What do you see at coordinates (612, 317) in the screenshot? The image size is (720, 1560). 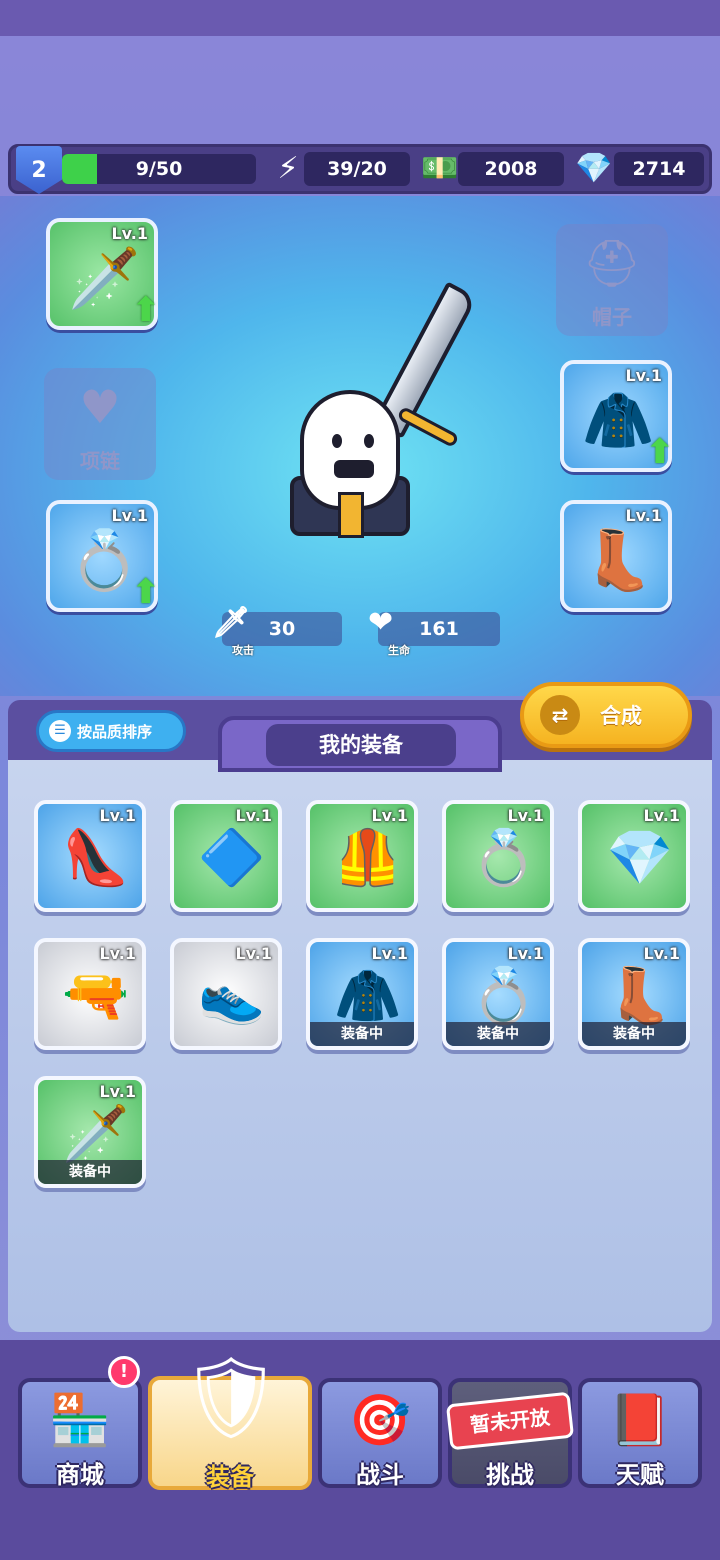 I see `slot-hat-label: 帽子` at bounding box center [612, 317].